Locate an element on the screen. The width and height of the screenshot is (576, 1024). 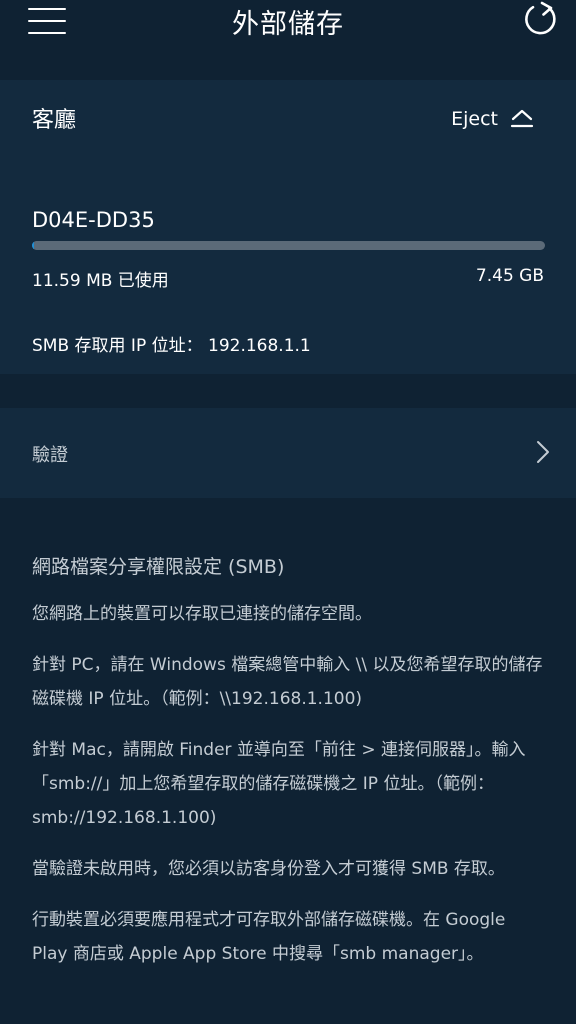
smb-ip-address: SMB 存取用 IP 位址： 192.168.1.1 is located at coordinates (171, 346).